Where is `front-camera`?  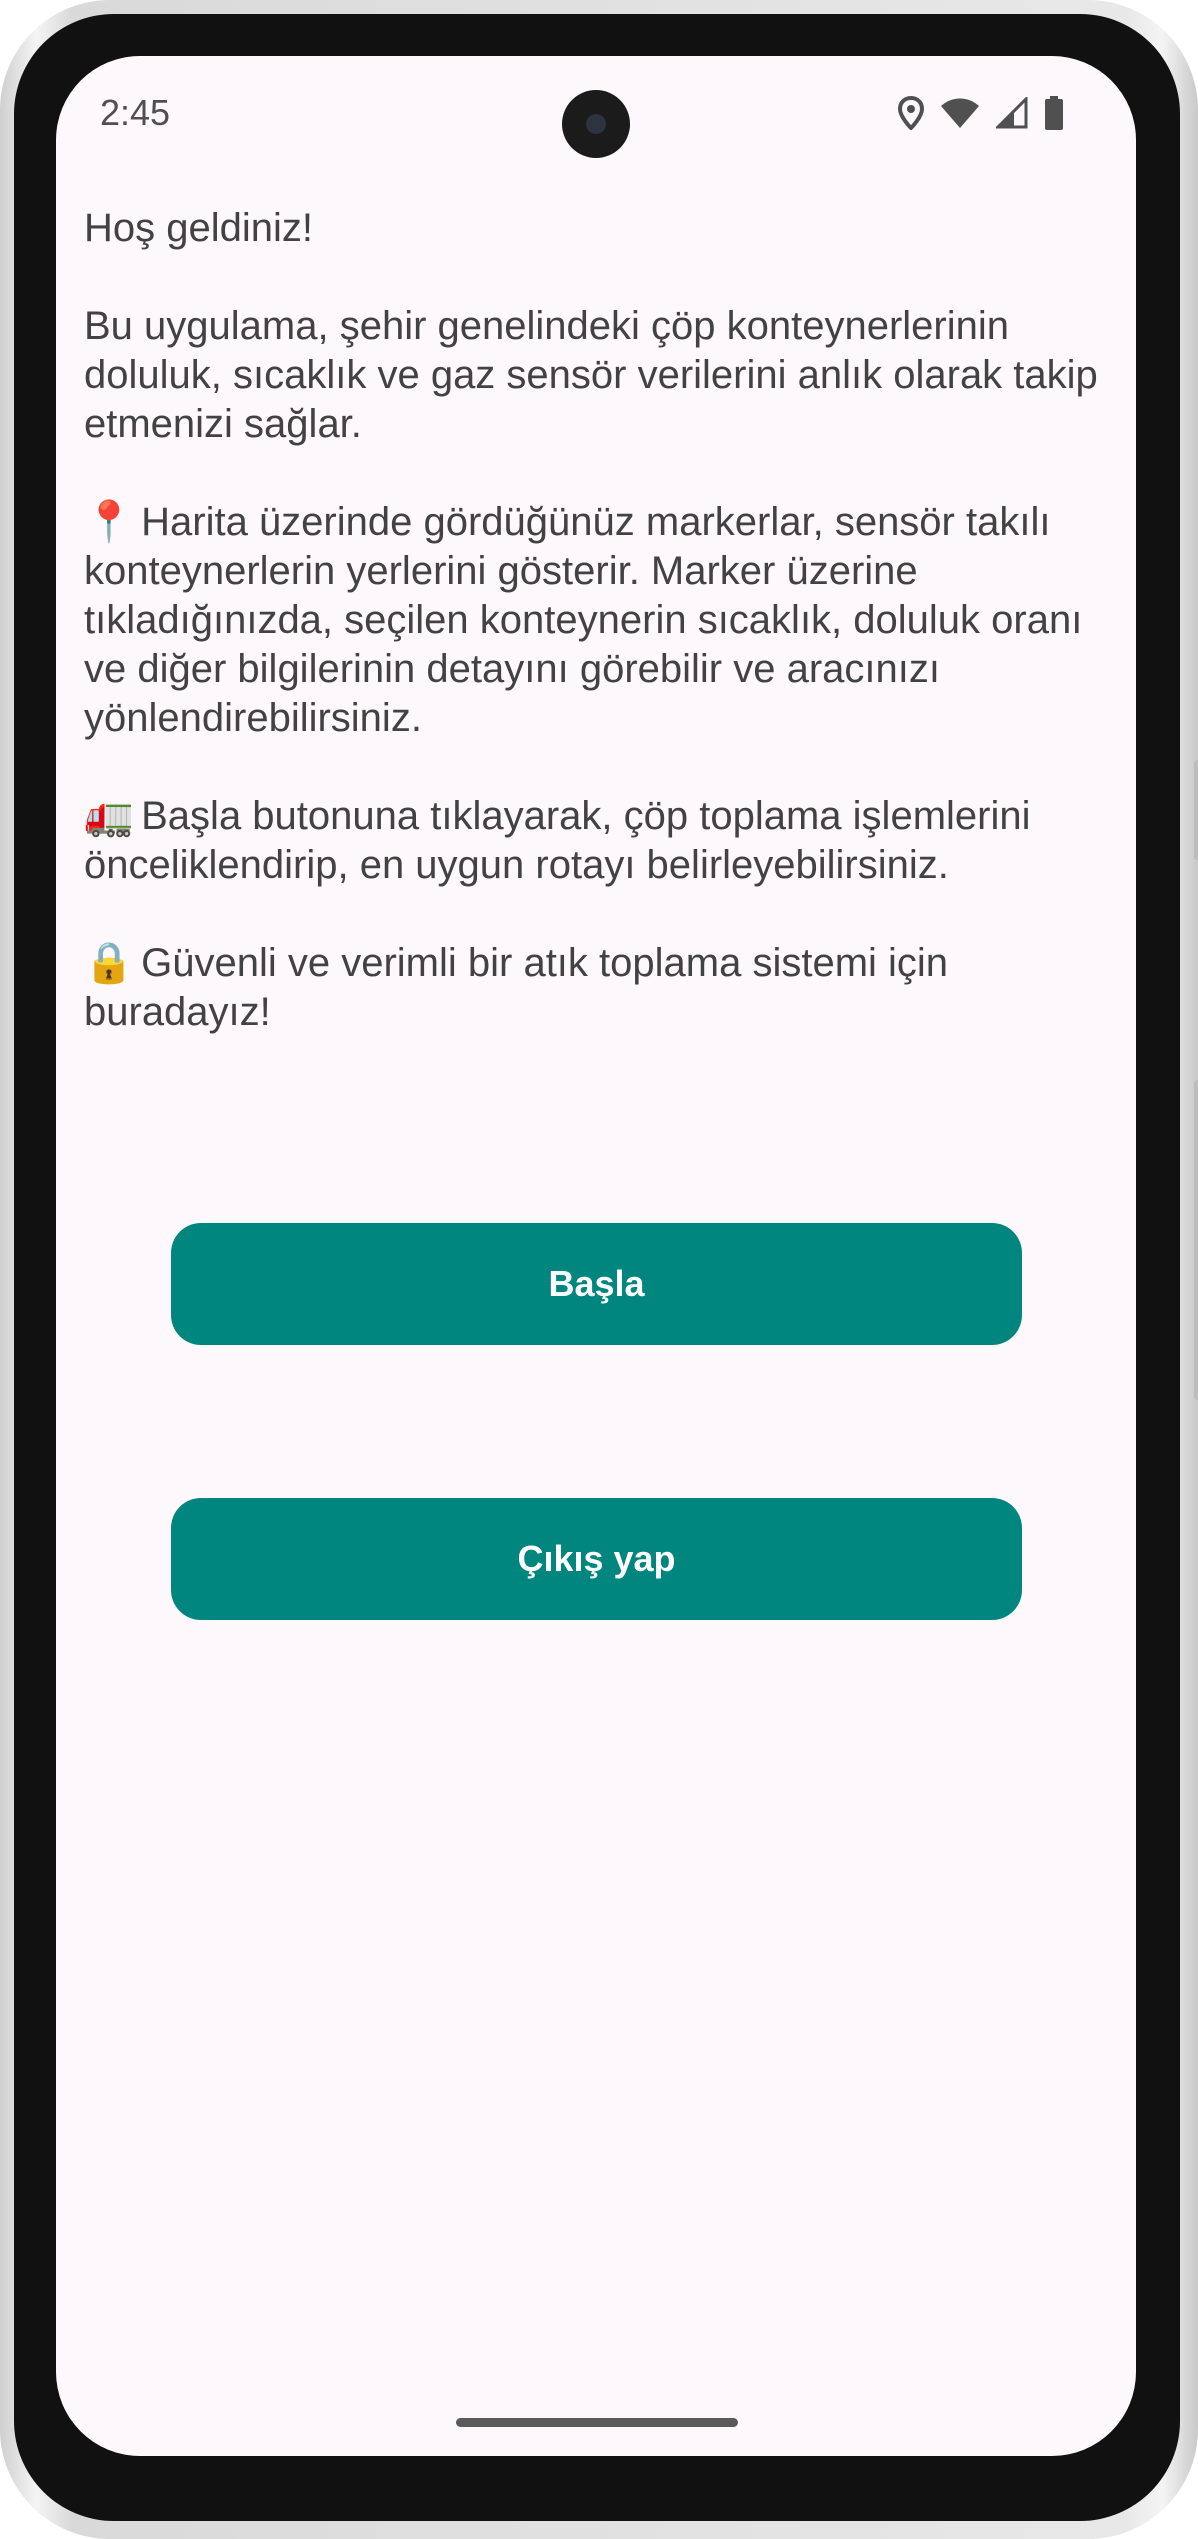 front-camera is located at coordinates (596, 124).